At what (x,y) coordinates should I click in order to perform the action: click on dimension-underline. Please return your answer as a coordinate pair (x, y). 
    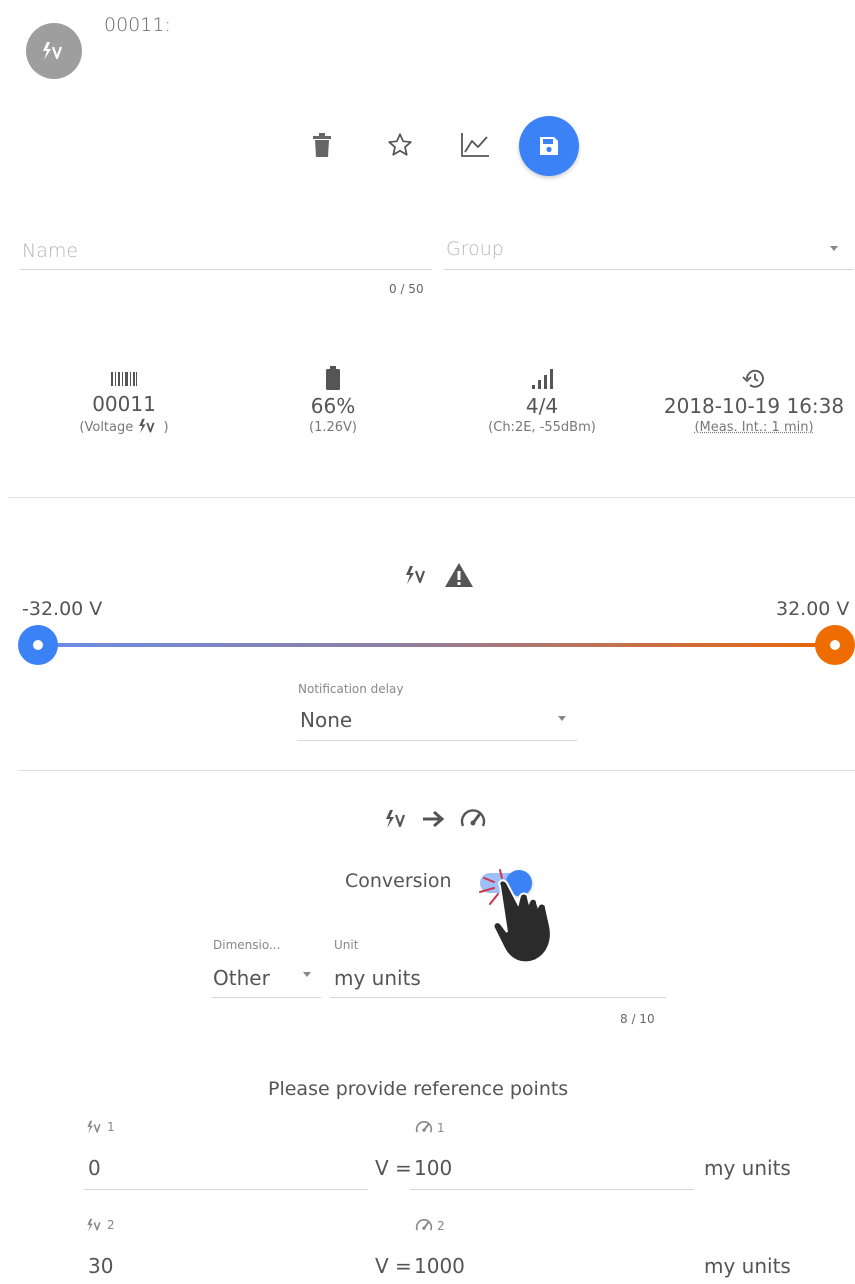
    Looking at the image, I should click on (266, 997).